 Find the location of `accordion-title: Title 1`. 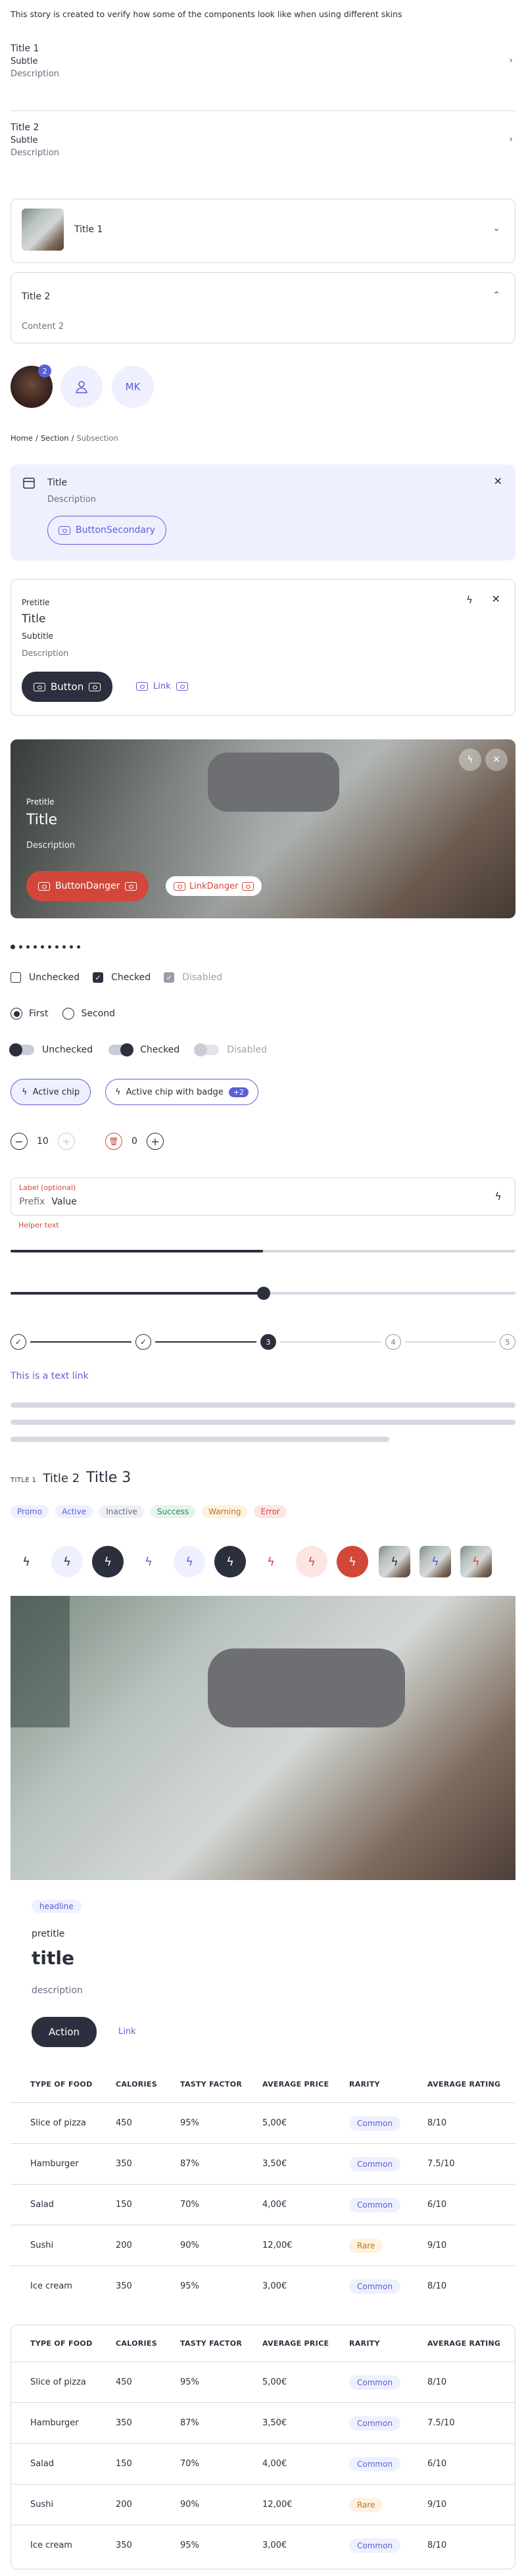

accordion-title: Title 1 is located at coordinates (88, 229).